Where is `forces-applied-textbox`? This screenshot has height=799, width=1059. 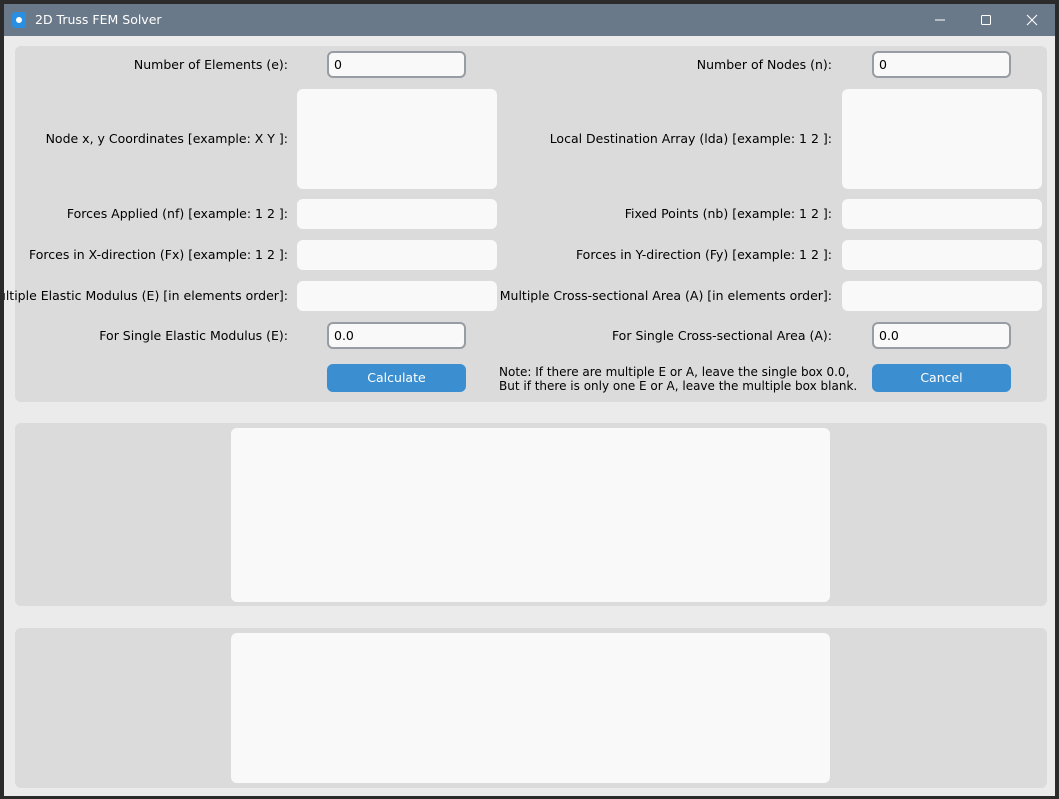
forces-applied-textbox is located at coordinates (397, 214).